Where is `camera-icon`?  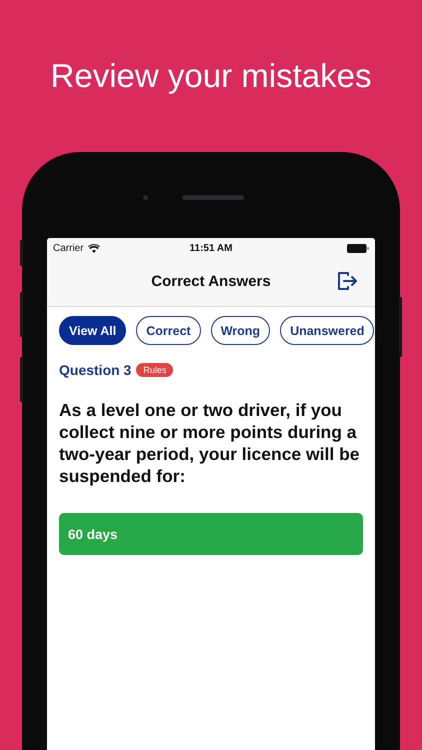
camera-icon is located at coordinates (145, 197).